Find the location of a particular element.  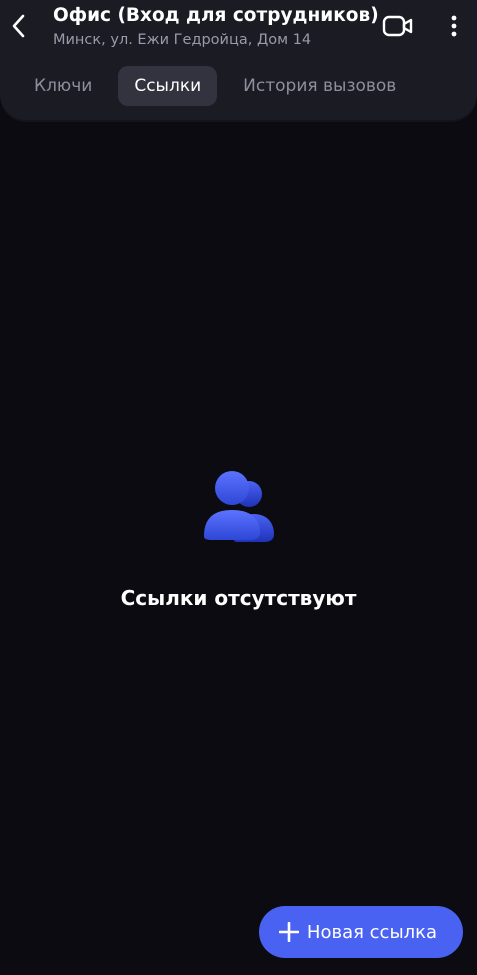

tab-keys: Ключи is located at coordinates (63, 86).